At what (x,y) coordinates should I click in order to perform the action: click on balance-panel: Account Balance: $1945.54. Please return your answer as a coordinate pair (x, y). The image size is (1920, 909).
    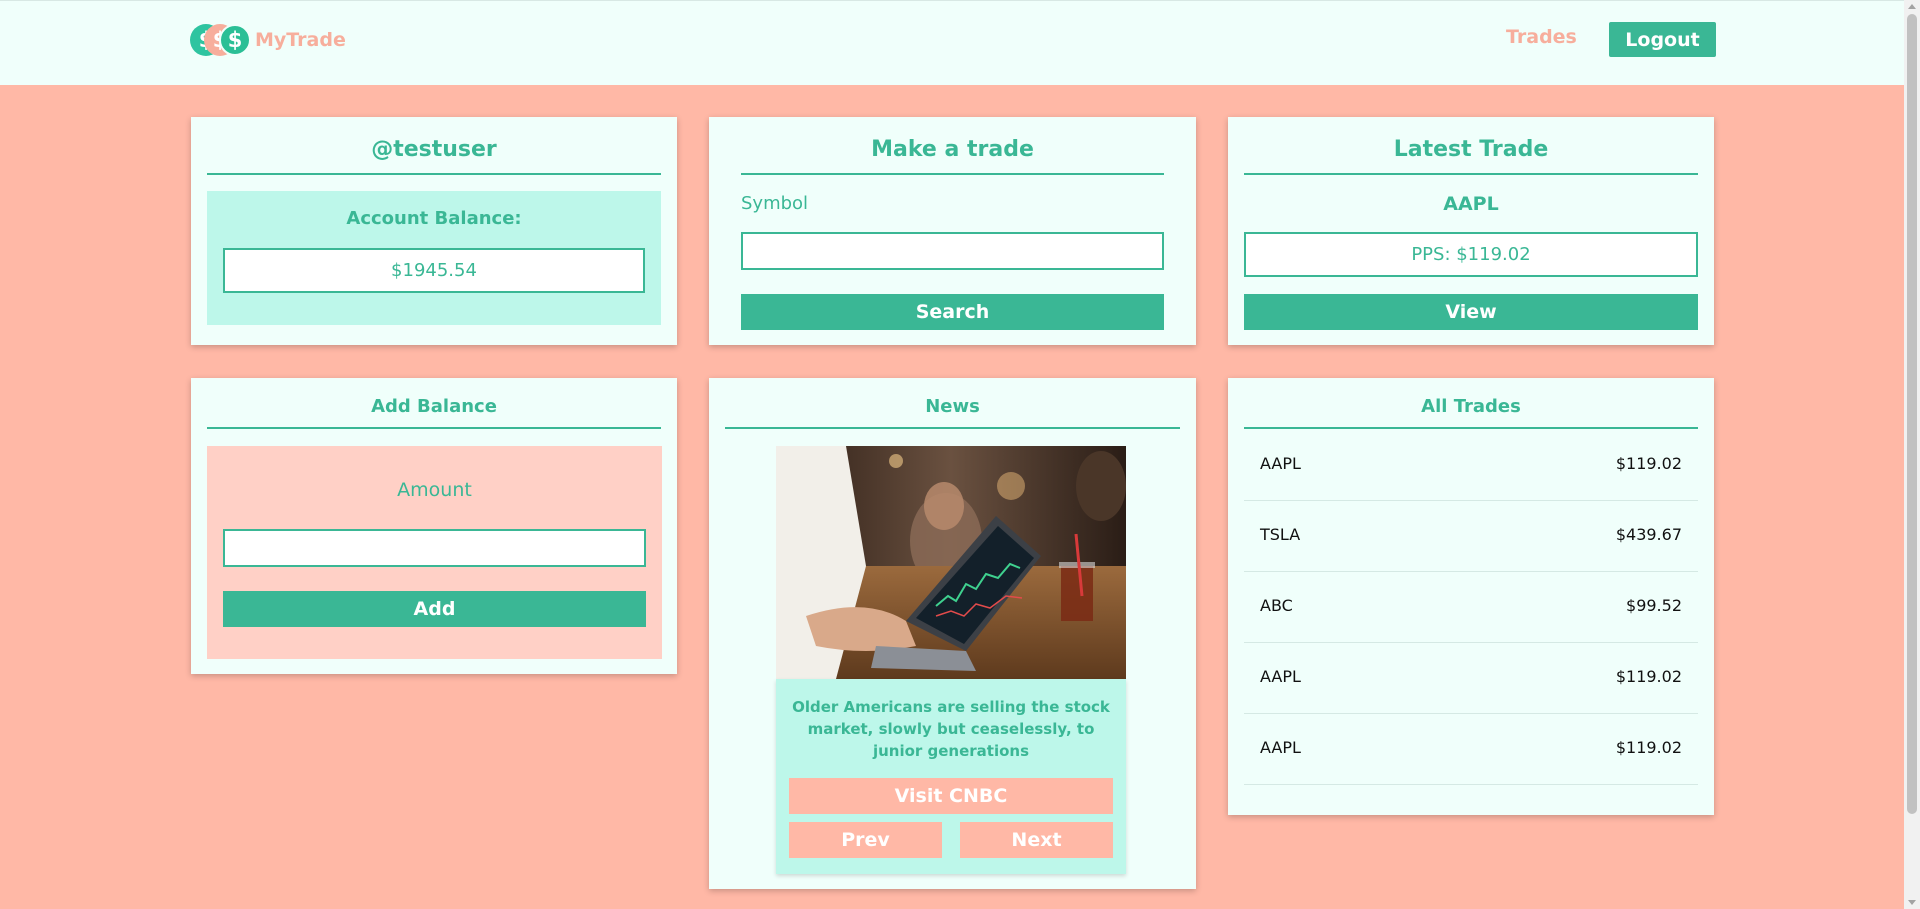
    Looking at the image, I should click on (434, 258).